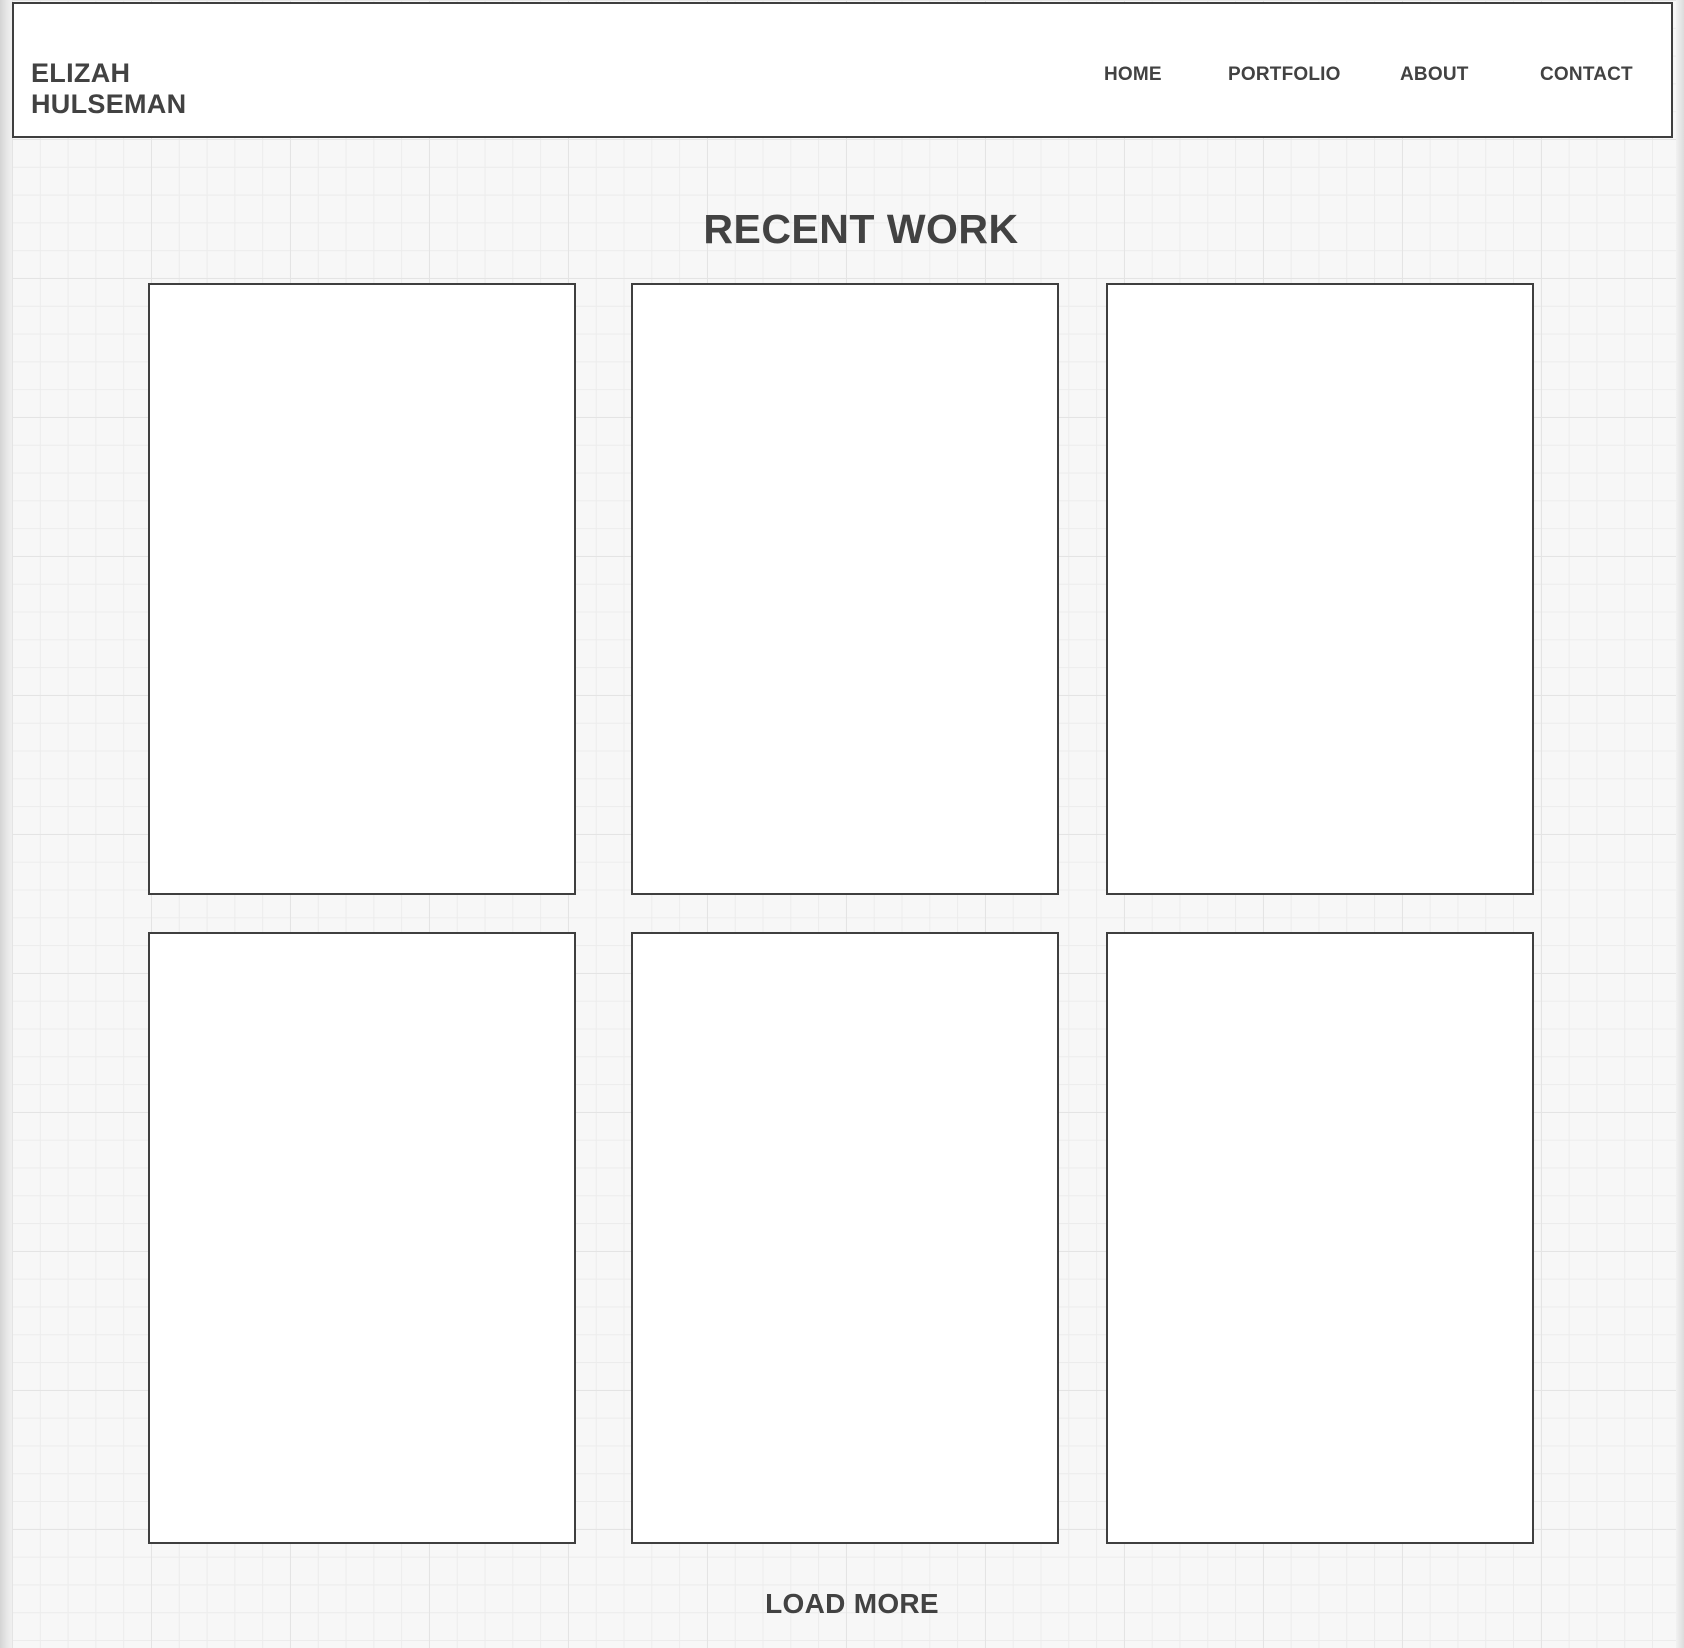 The height and width of the screenshot is (1648, 1684). Describe the element at coordinates (1434, 75) in the screenshot. I see `nav-link-about: ABOUT` at that location.